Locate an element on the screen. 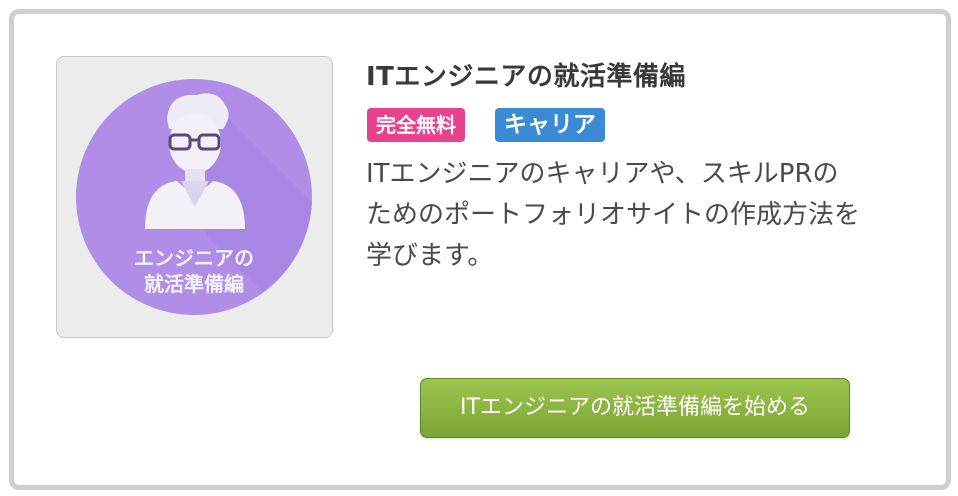 The height and width of the screenshot is (496, 958). thumbnail-line1: エンジニアの is located at coordinates (194, 258).